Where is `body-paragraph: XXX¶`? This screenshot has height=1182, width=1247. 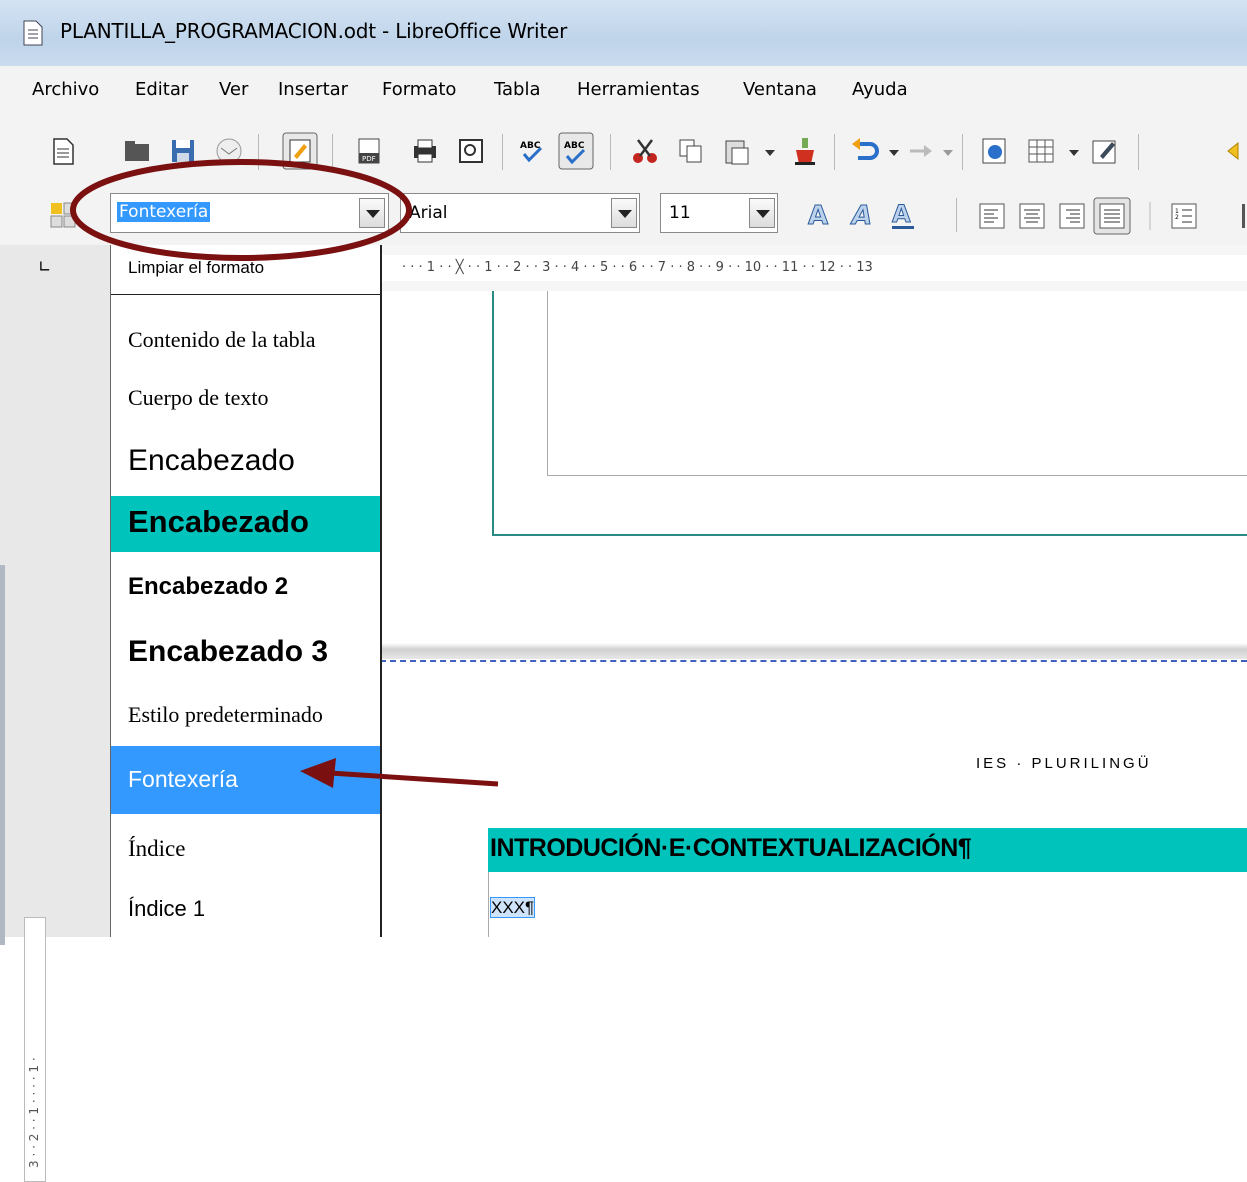 body-paragraph: XXX¶ is located at coordinates (513, 907).